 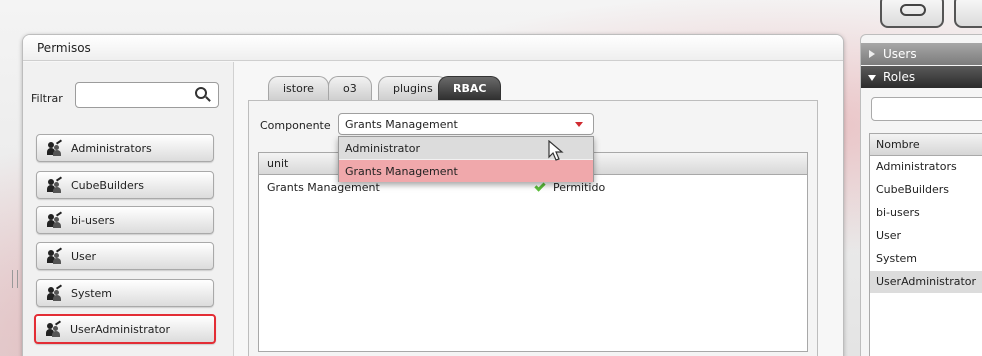 I want to click on component-select: Grants Management, so click(x=466, y=124).